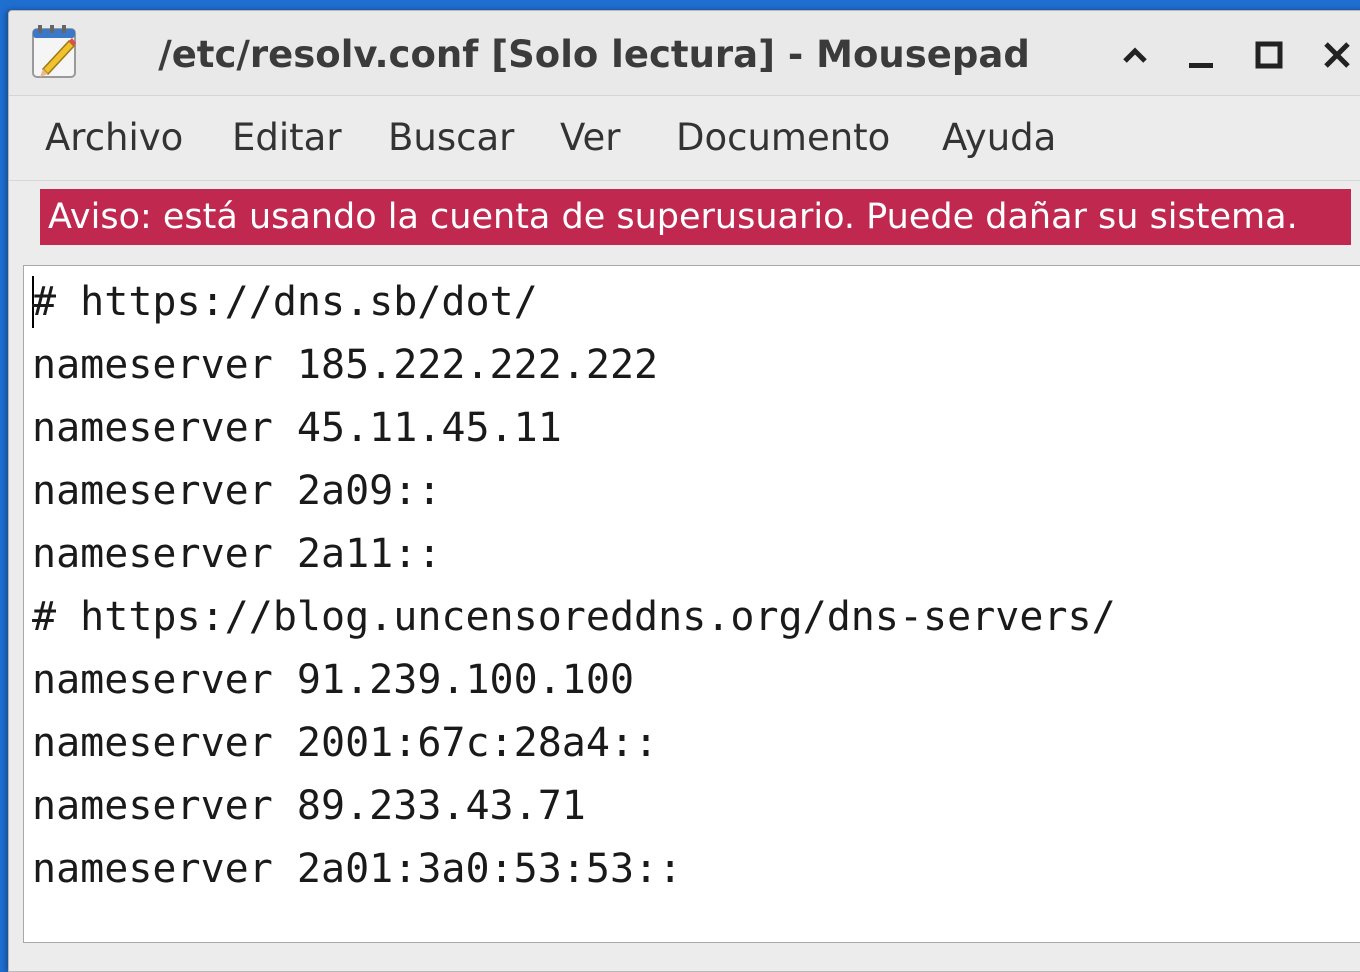  What do you see at coordinates (345, 365) in the screenshot?
I see `editor-line: nameserver 185.222.222.222` at bounding box center [345, 365].